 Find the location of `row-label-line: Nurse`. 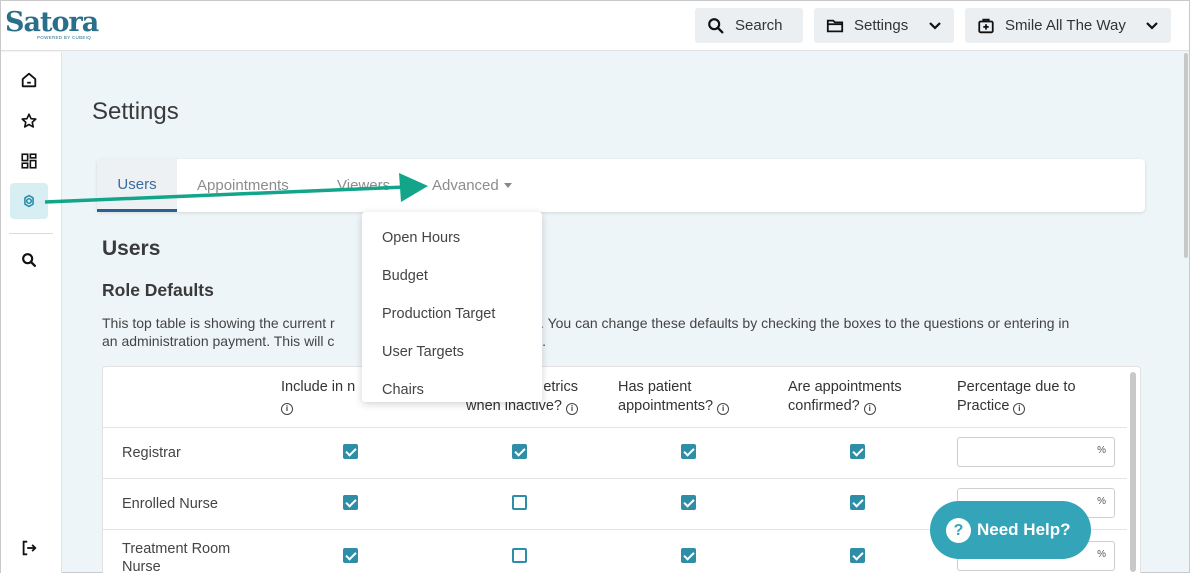

row-label-line: Nurse is located at coordinates (141, 566).